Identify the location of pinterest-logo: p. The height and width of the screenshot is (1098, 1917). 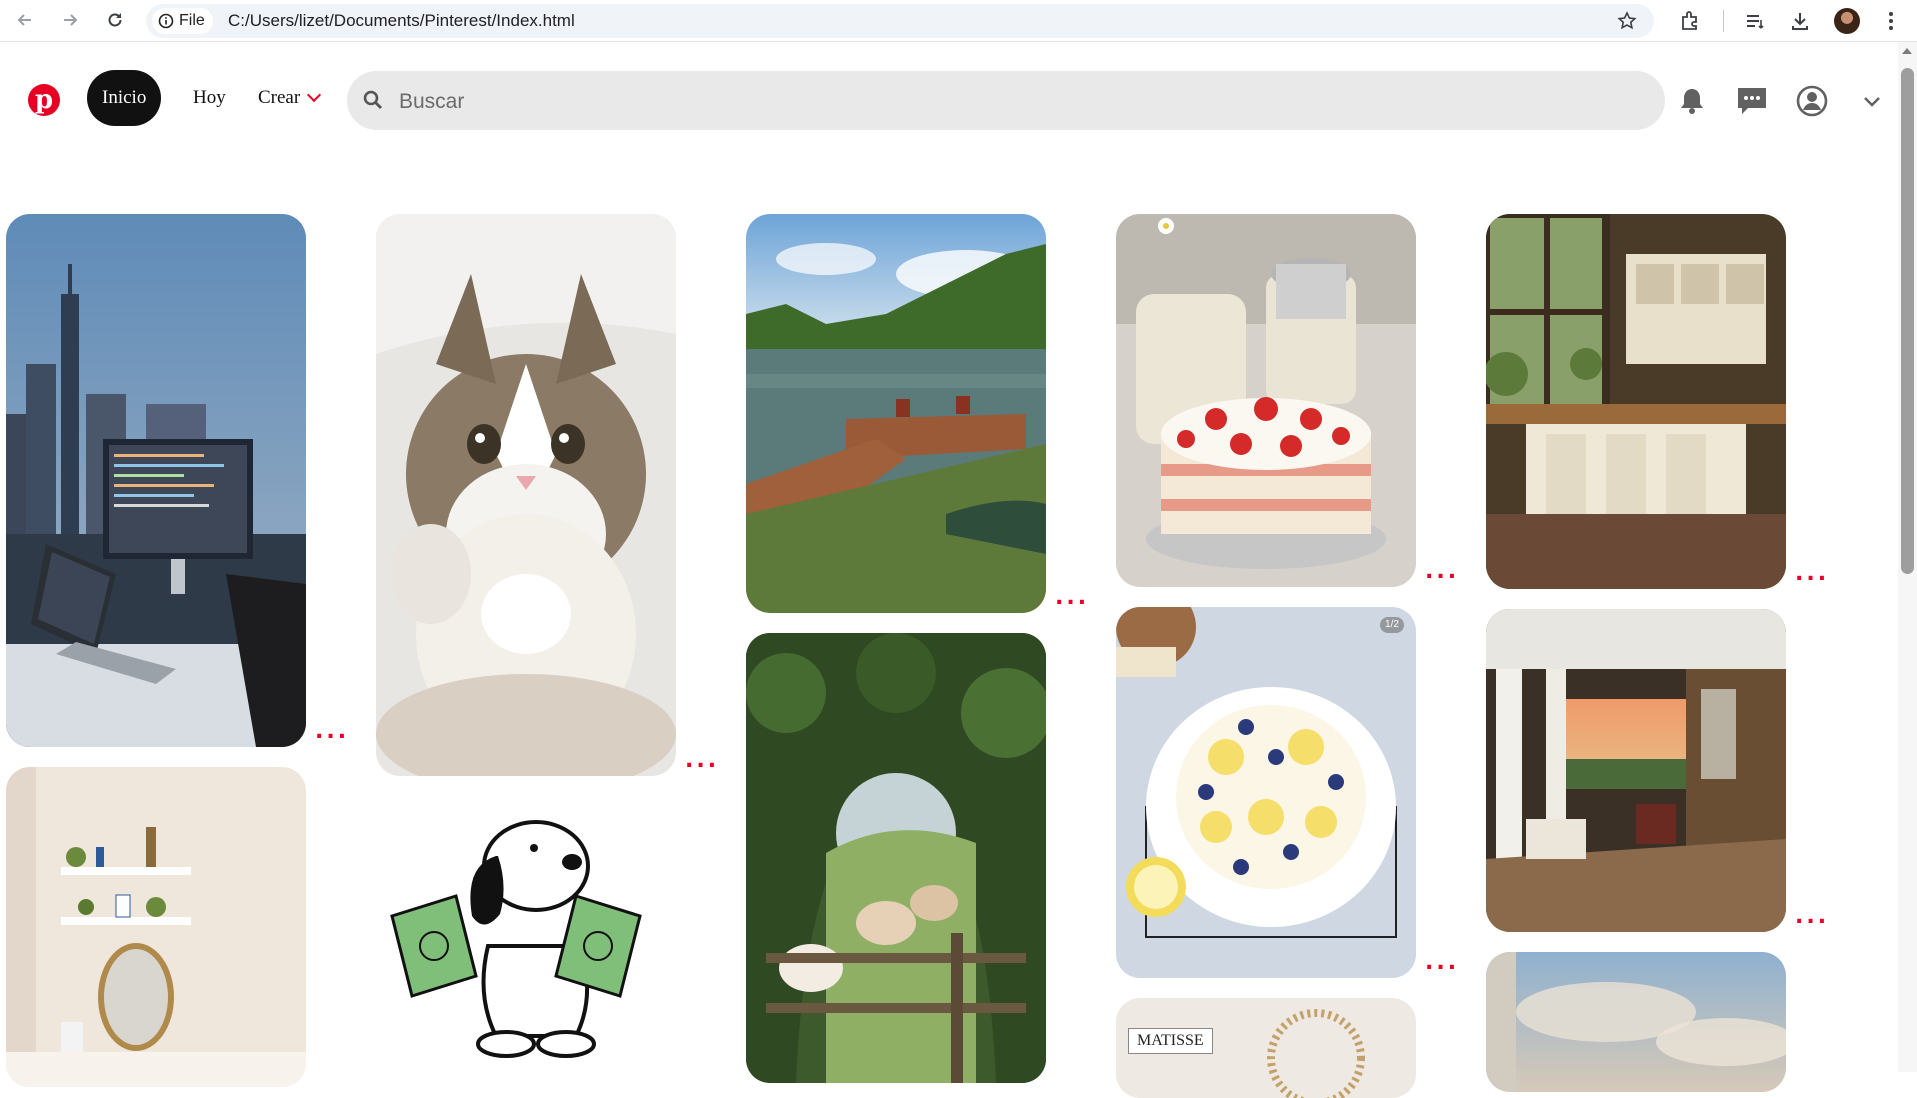
(44, 100).